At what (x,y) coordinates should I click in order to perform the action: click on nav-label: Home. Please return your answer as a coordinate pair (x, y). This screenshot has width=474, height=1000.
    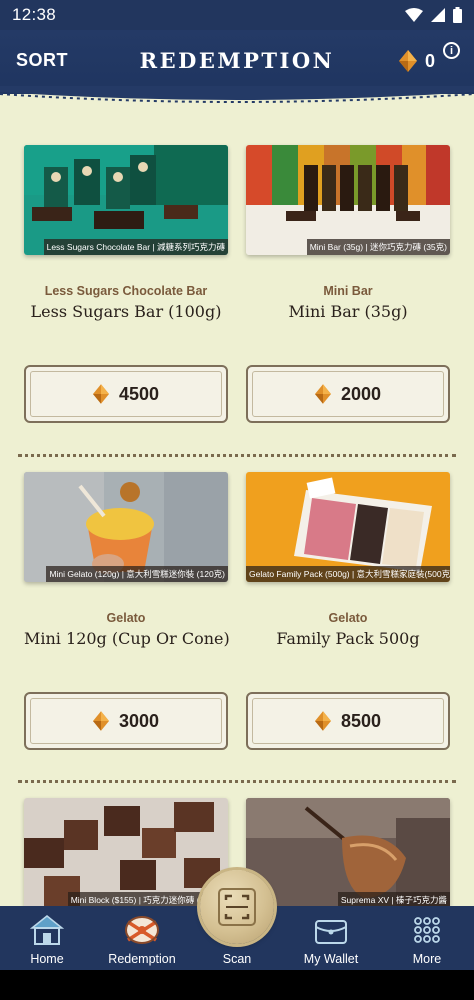
    Looking at the image, I should click on (47, 959).